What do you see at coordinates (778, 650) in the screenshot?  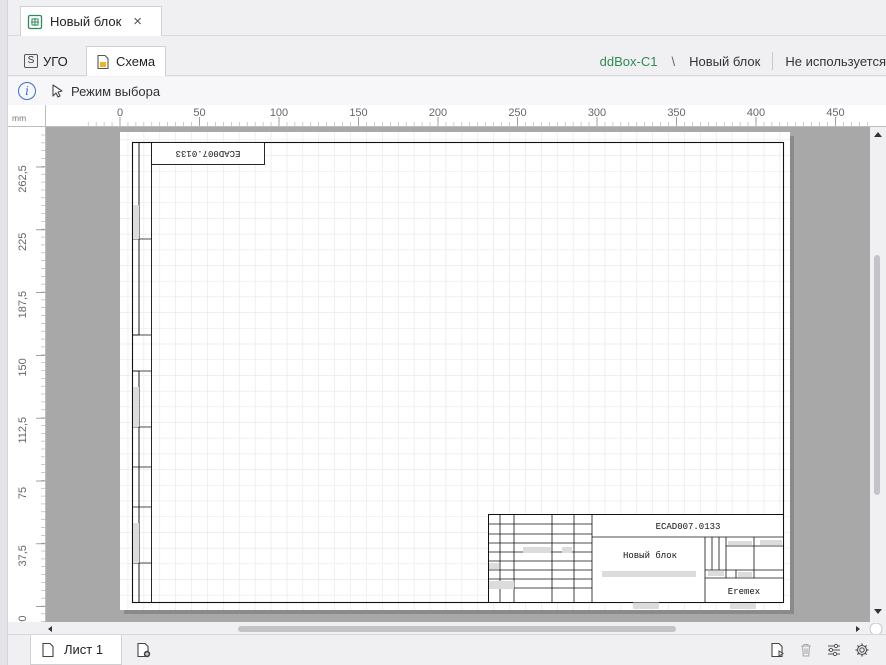 I see `export-sheet-icon` at bounding box center [778, 650].